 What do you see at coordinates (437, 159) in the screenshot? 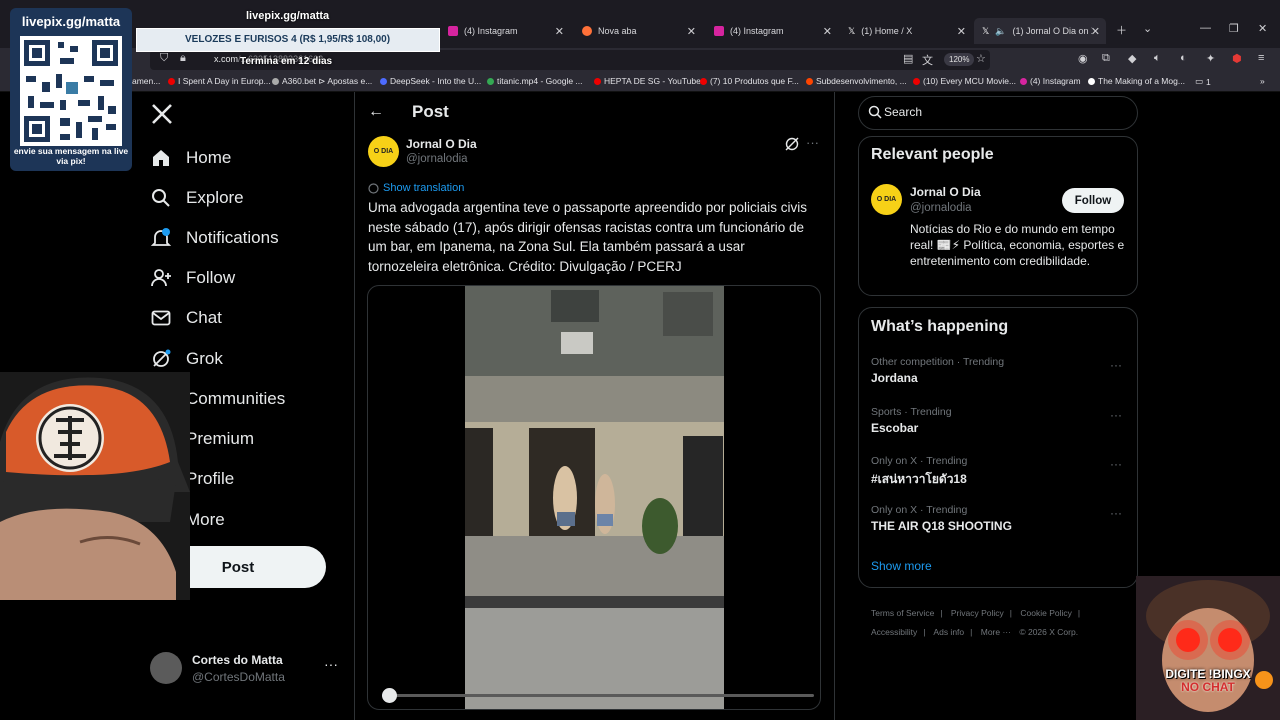
I see `author-handle: @jornalodia` at bounding box center [437, 159].